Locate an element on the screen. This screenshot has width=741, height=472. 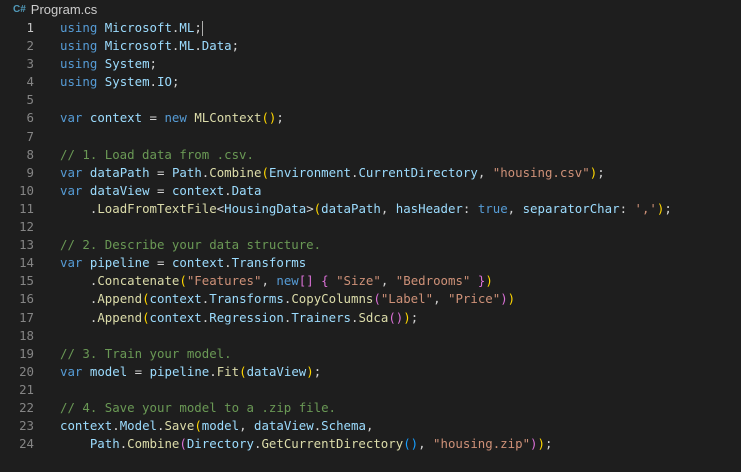
line-number: 5 is located at coordinates (30, 100).